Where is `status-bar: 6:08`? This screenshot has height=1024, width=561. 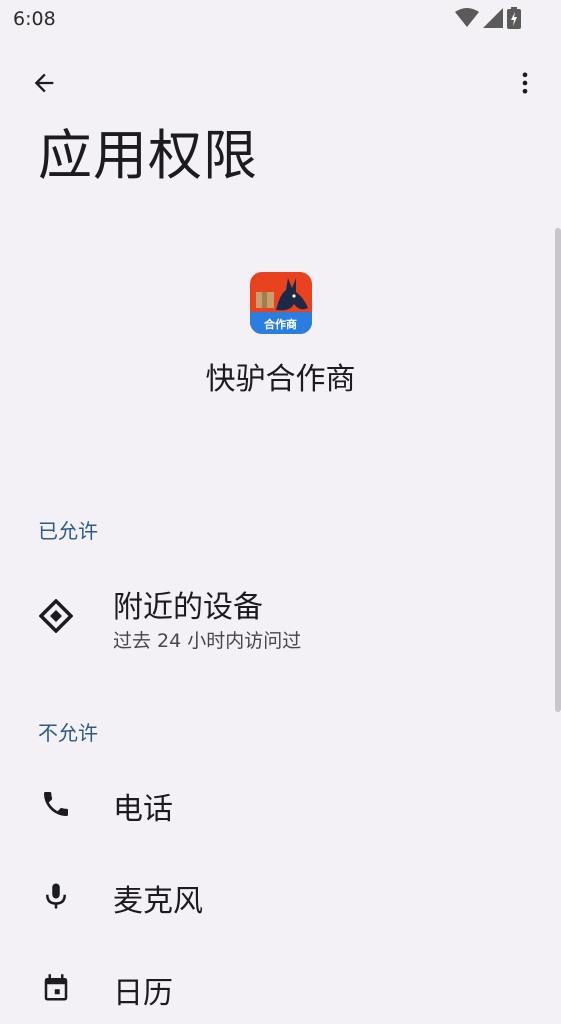 status-bar: 6:08 is located at coordinates (280, 19).